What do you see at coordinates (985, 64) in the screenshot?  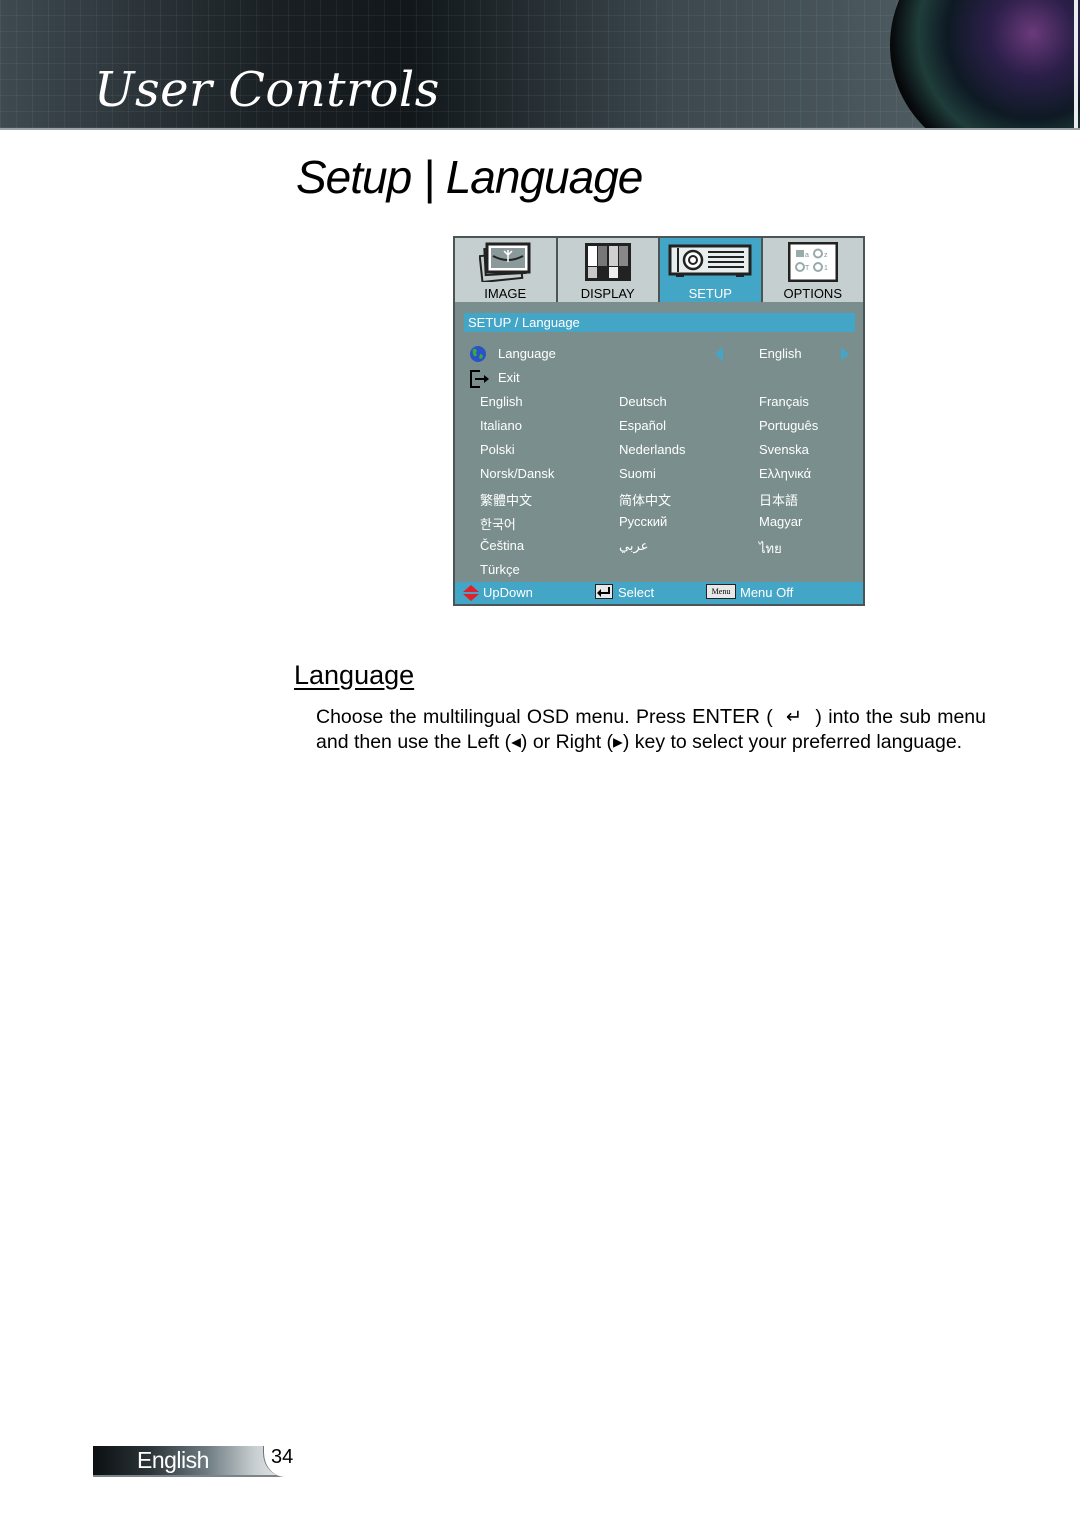 I see `lens-graphic` at bounding box center [985, 64].